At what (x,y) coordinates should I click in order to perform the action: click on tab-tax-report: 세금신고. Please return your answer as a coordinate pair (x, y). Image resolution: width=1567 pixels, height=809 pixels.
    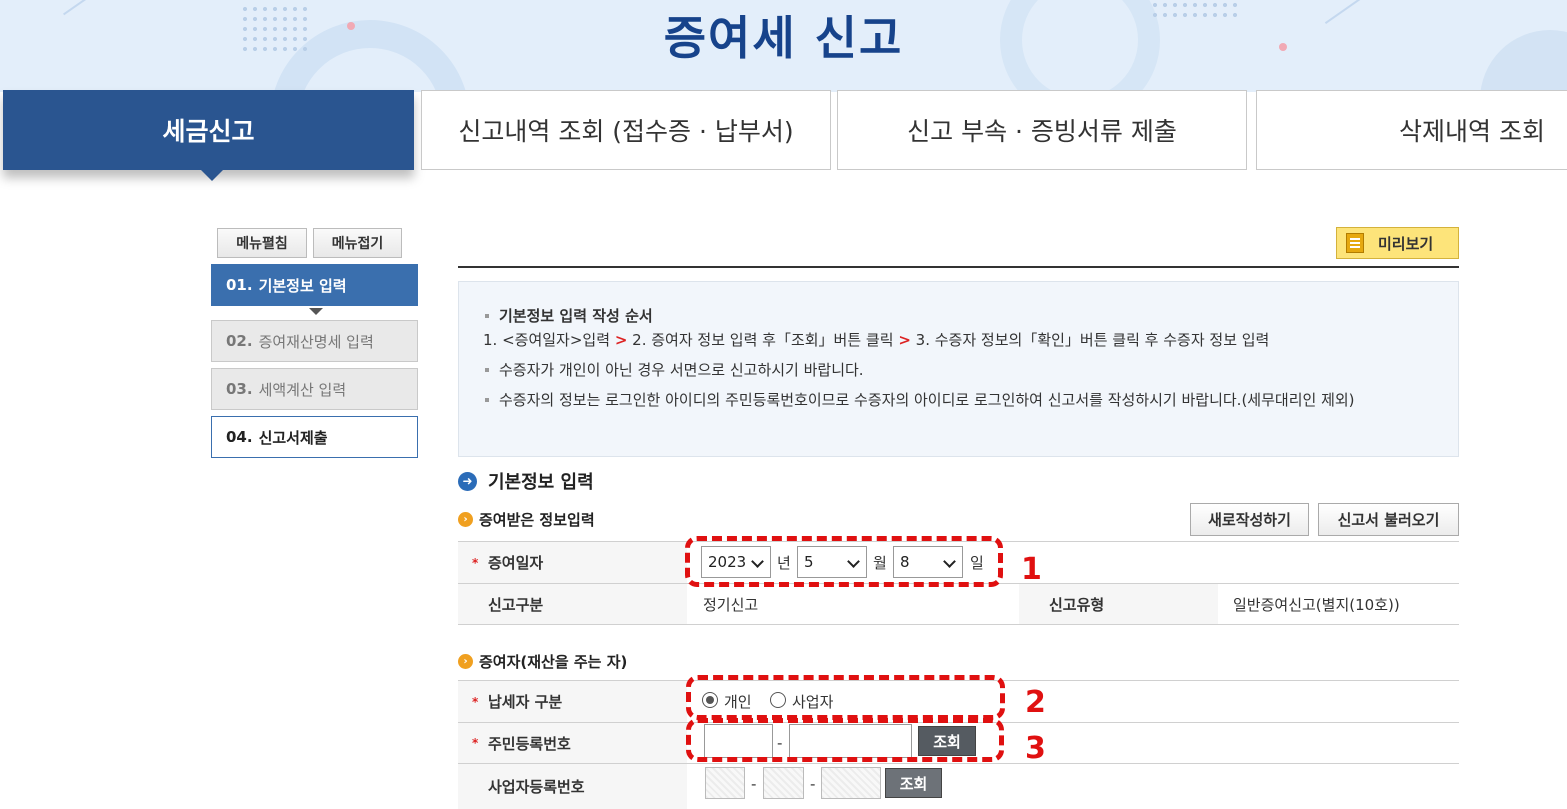
    Looking at the image, I should click on (208, 135).